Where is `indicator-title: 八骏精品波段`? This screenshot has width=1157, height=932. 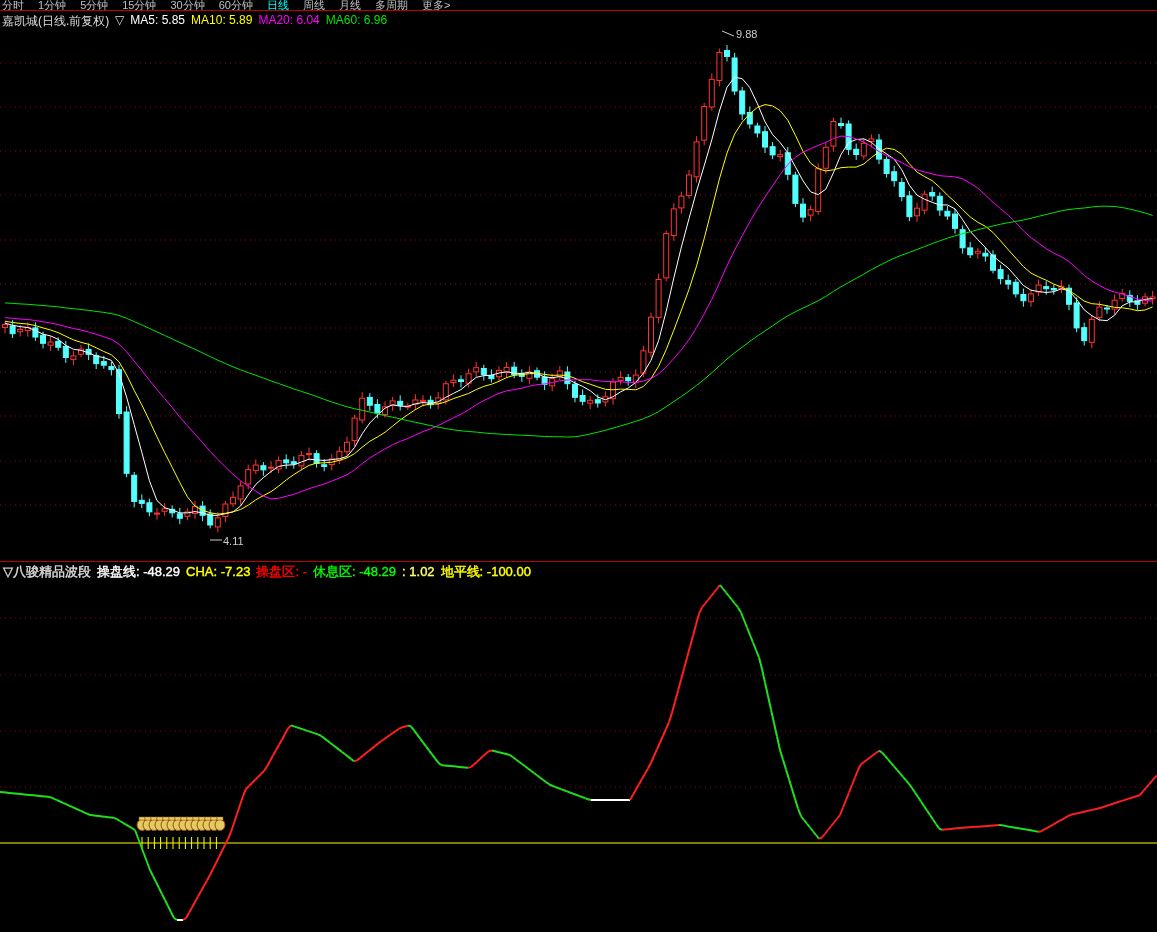
indicator-title: 八骏精品波段 is located at coordinates (52, 571).